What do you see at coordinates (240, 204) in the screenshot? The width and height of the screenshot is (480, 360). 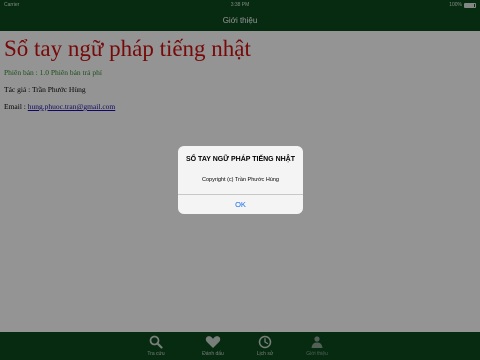 I see `ok-button: OK` at bounding box center [240, 204].